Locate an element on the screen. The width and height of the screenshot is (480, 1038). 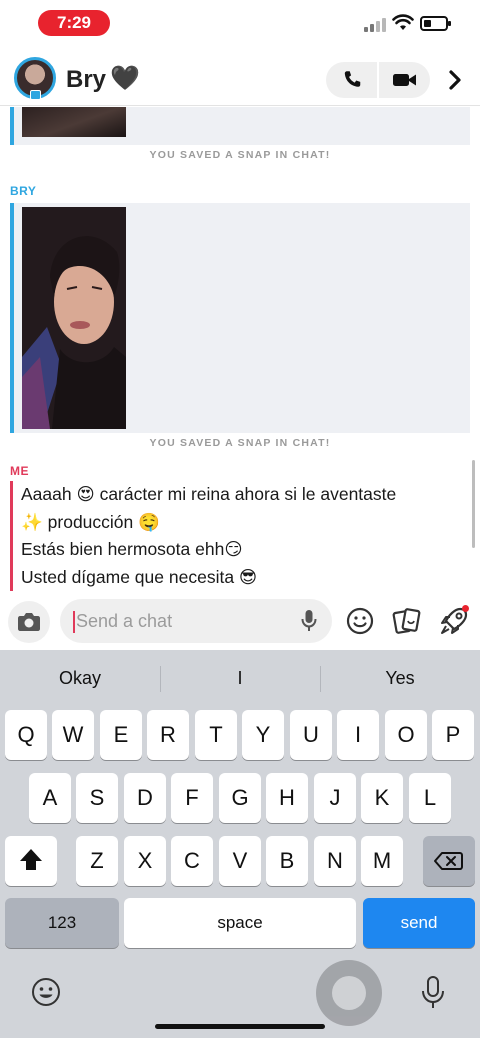
backspace-key is located at coordinates (449, 861).